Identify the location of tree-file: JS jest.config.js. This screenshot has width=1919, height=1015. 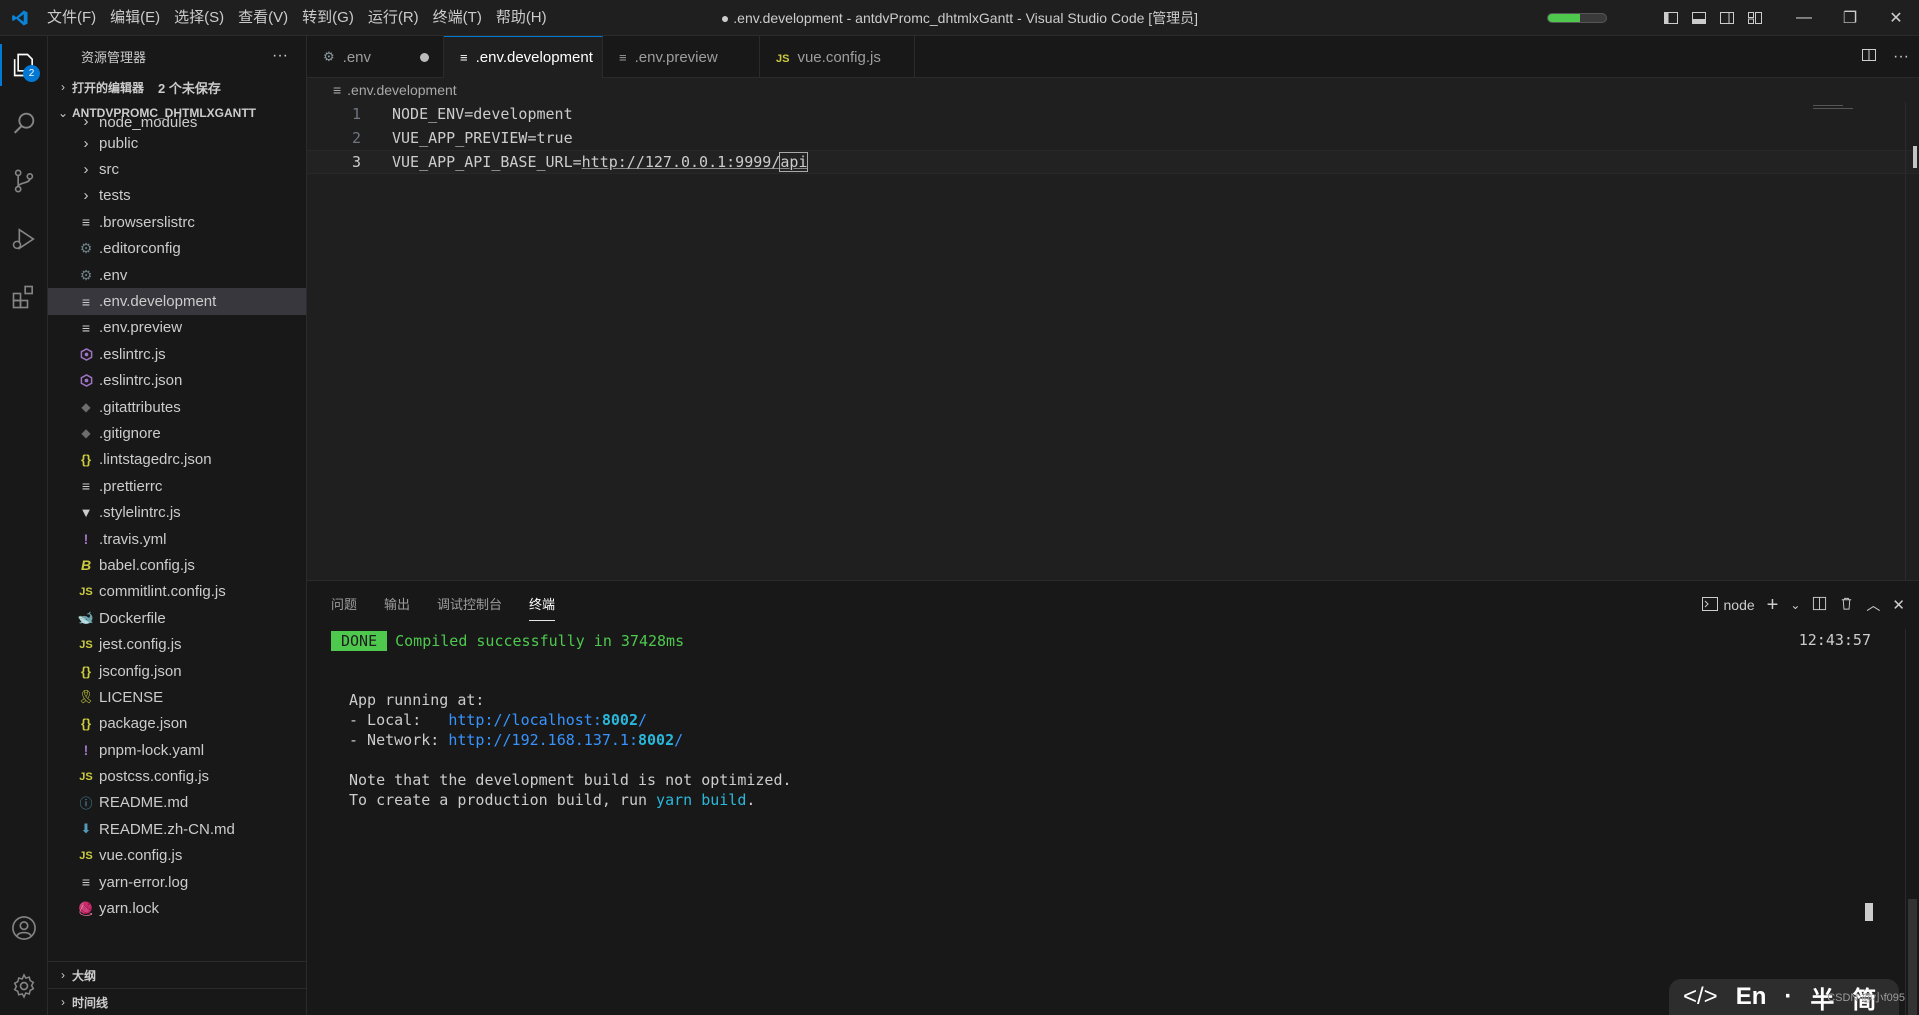
(177, 644).